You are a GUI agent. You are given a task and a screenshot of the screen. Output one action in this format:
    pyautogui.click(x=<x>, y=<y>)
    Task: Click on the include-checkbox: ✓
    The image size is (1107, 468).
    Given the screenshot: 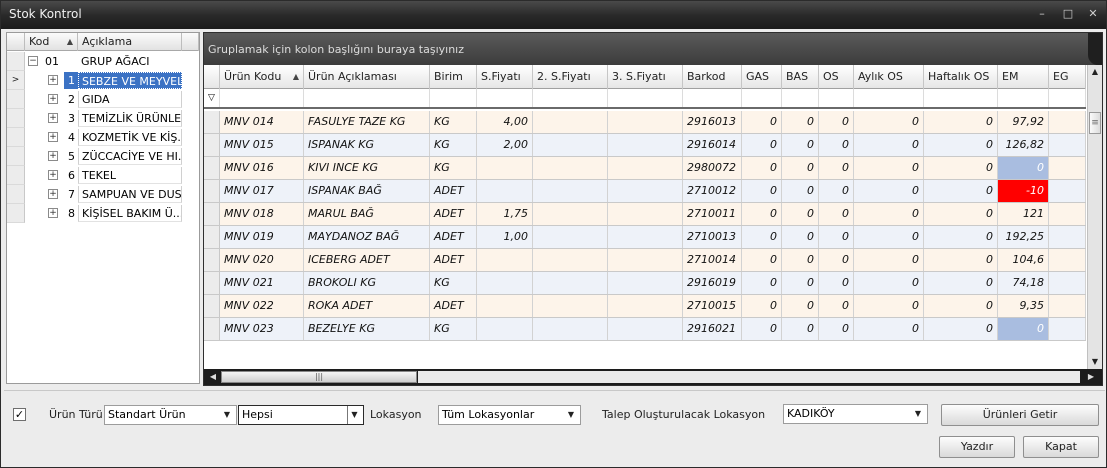 What is the action you would take?
    pyautogui.click(x=19, y=414)
    